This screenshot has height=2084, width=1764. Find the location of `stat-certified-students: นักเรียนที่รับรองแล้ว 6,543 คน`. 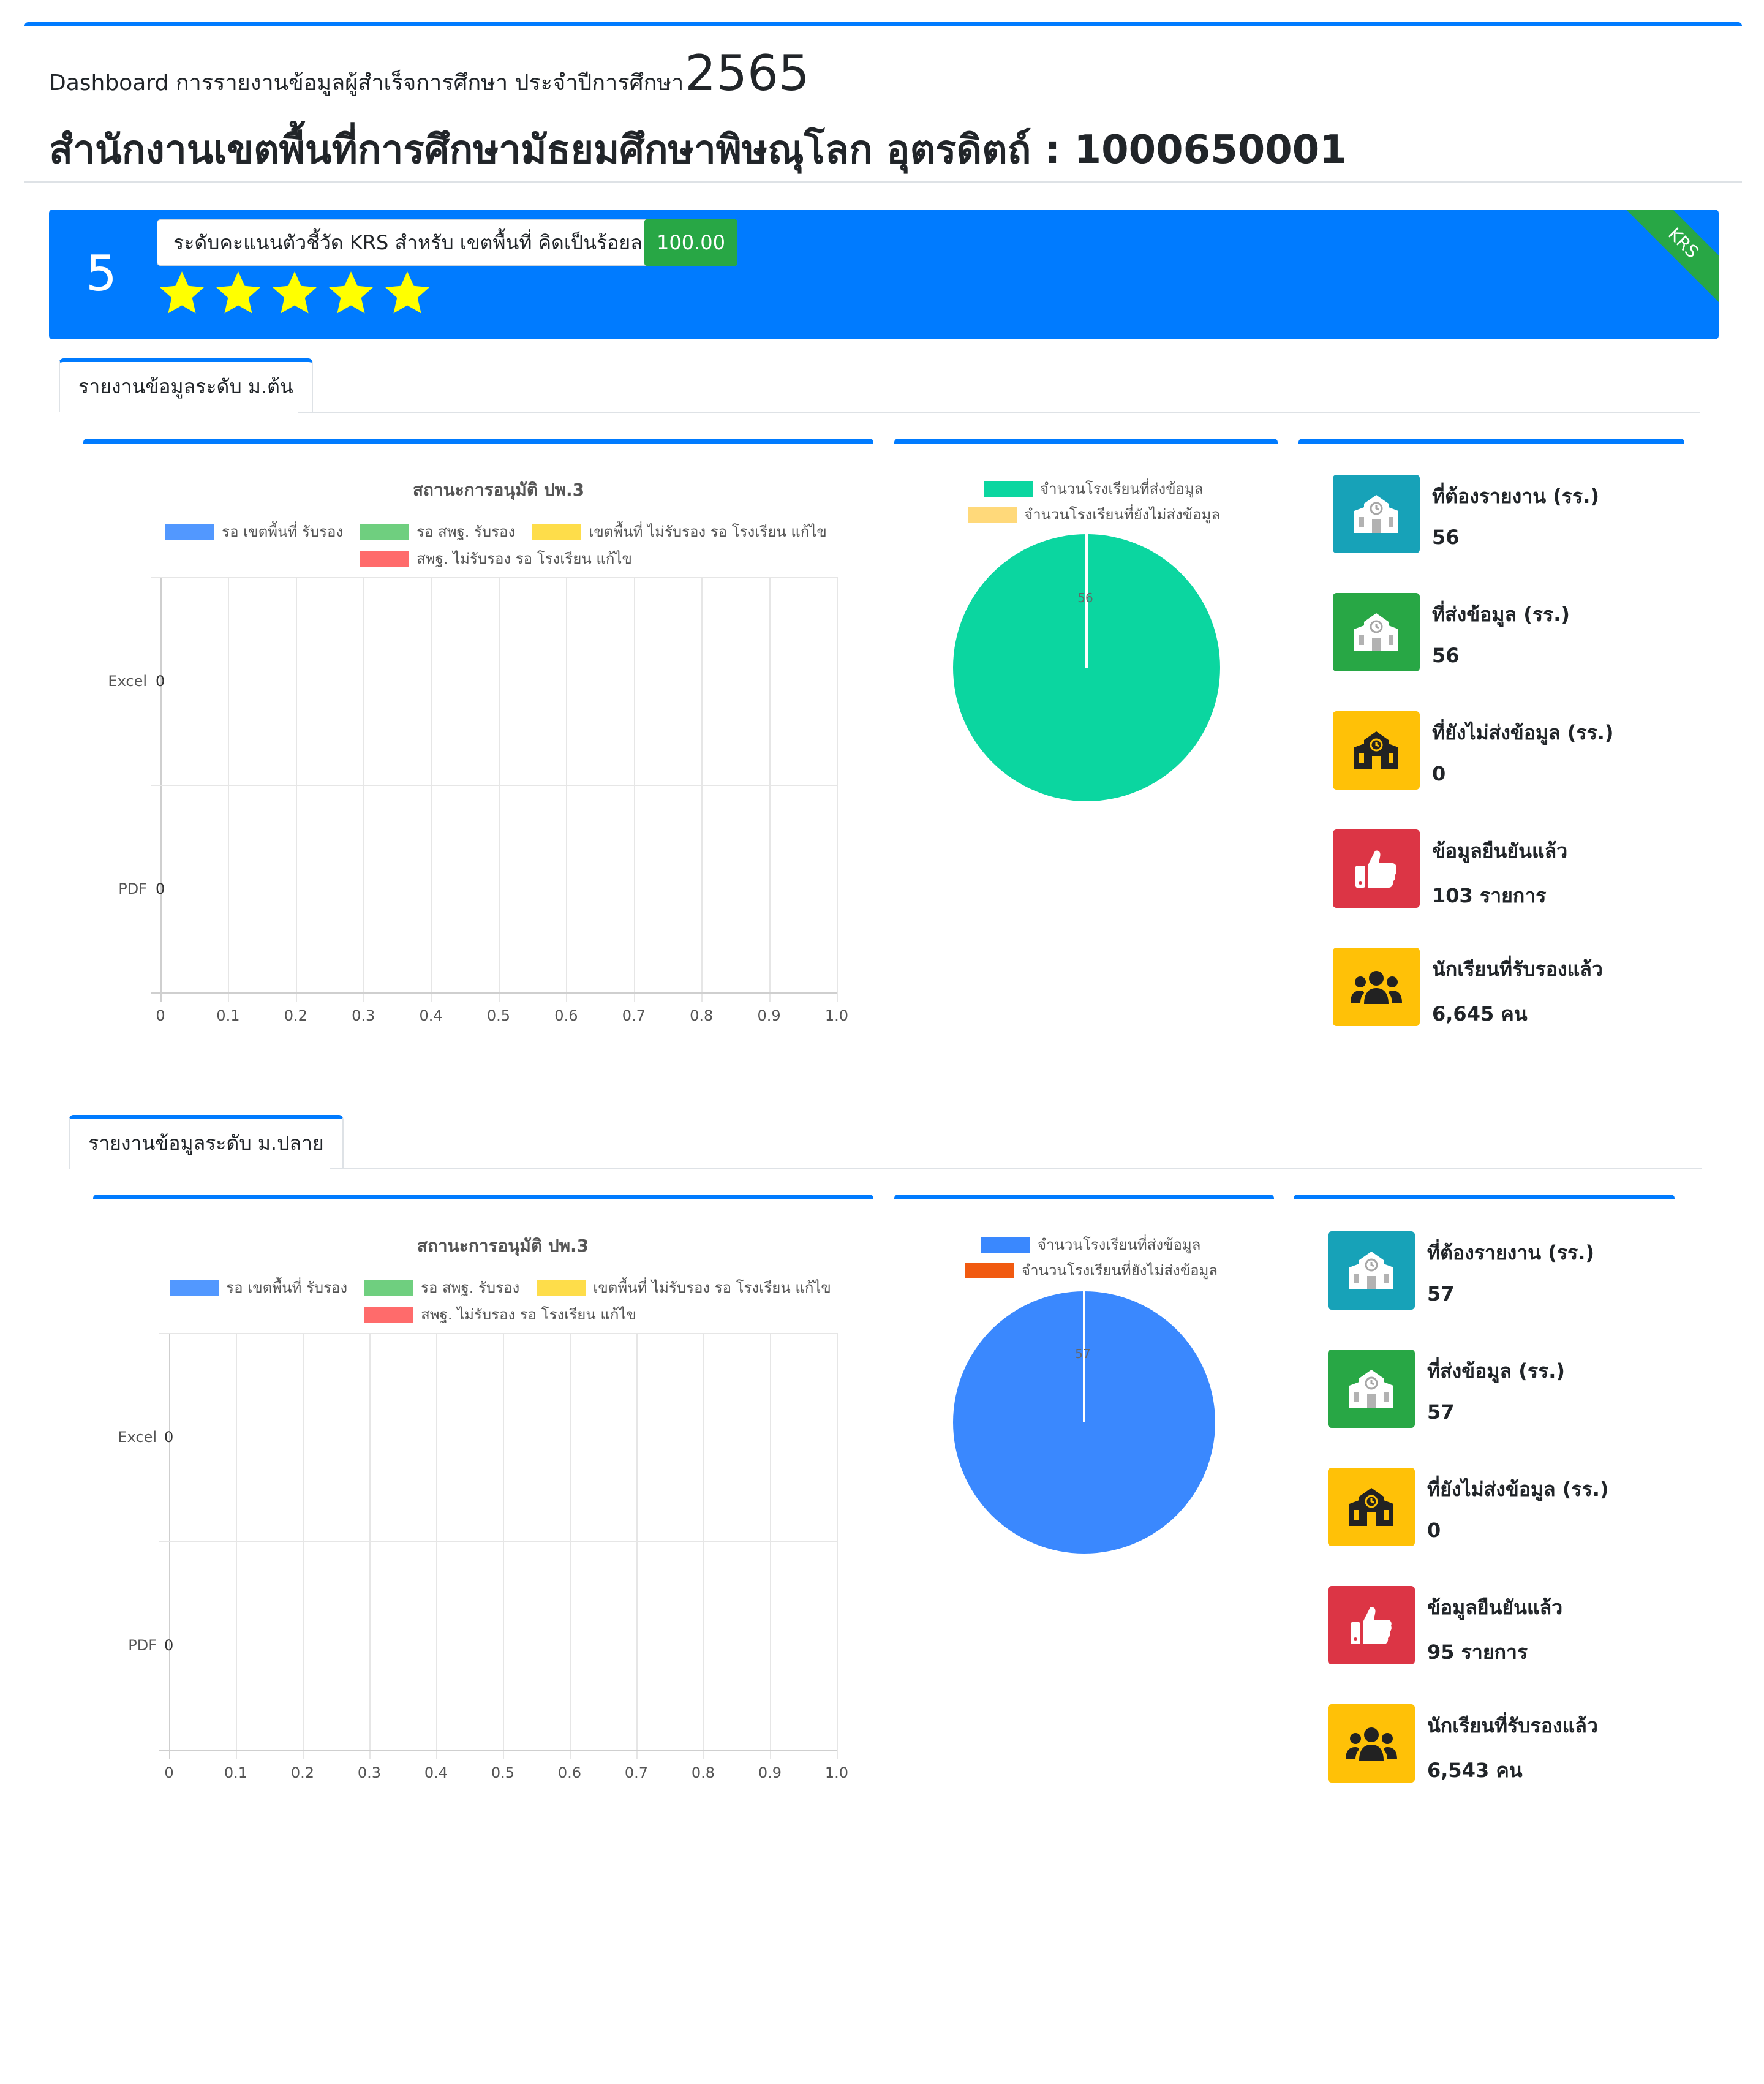

stat-certified-students: นักเรียนที่รับรองแล้ว 6,543 คน is located at coordinates (1463, 1745).